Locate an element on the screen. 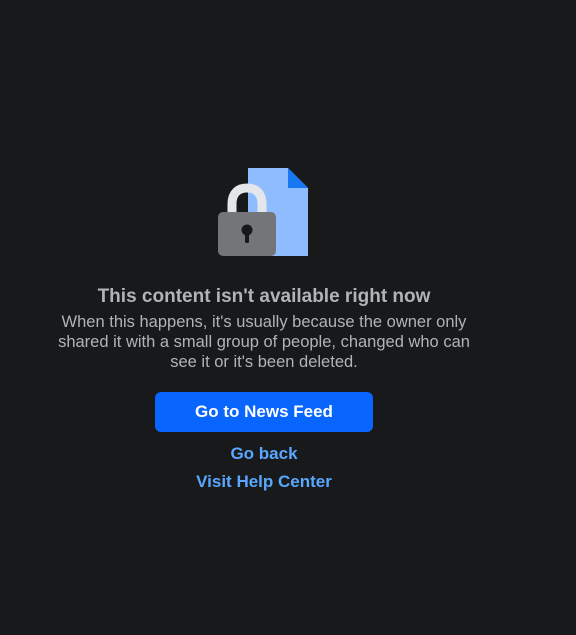 Image resolution: width=576 pixels, height=635 pixels. go-to-news-feed-button: Go to News Feed is located at coordinates (264, 412).